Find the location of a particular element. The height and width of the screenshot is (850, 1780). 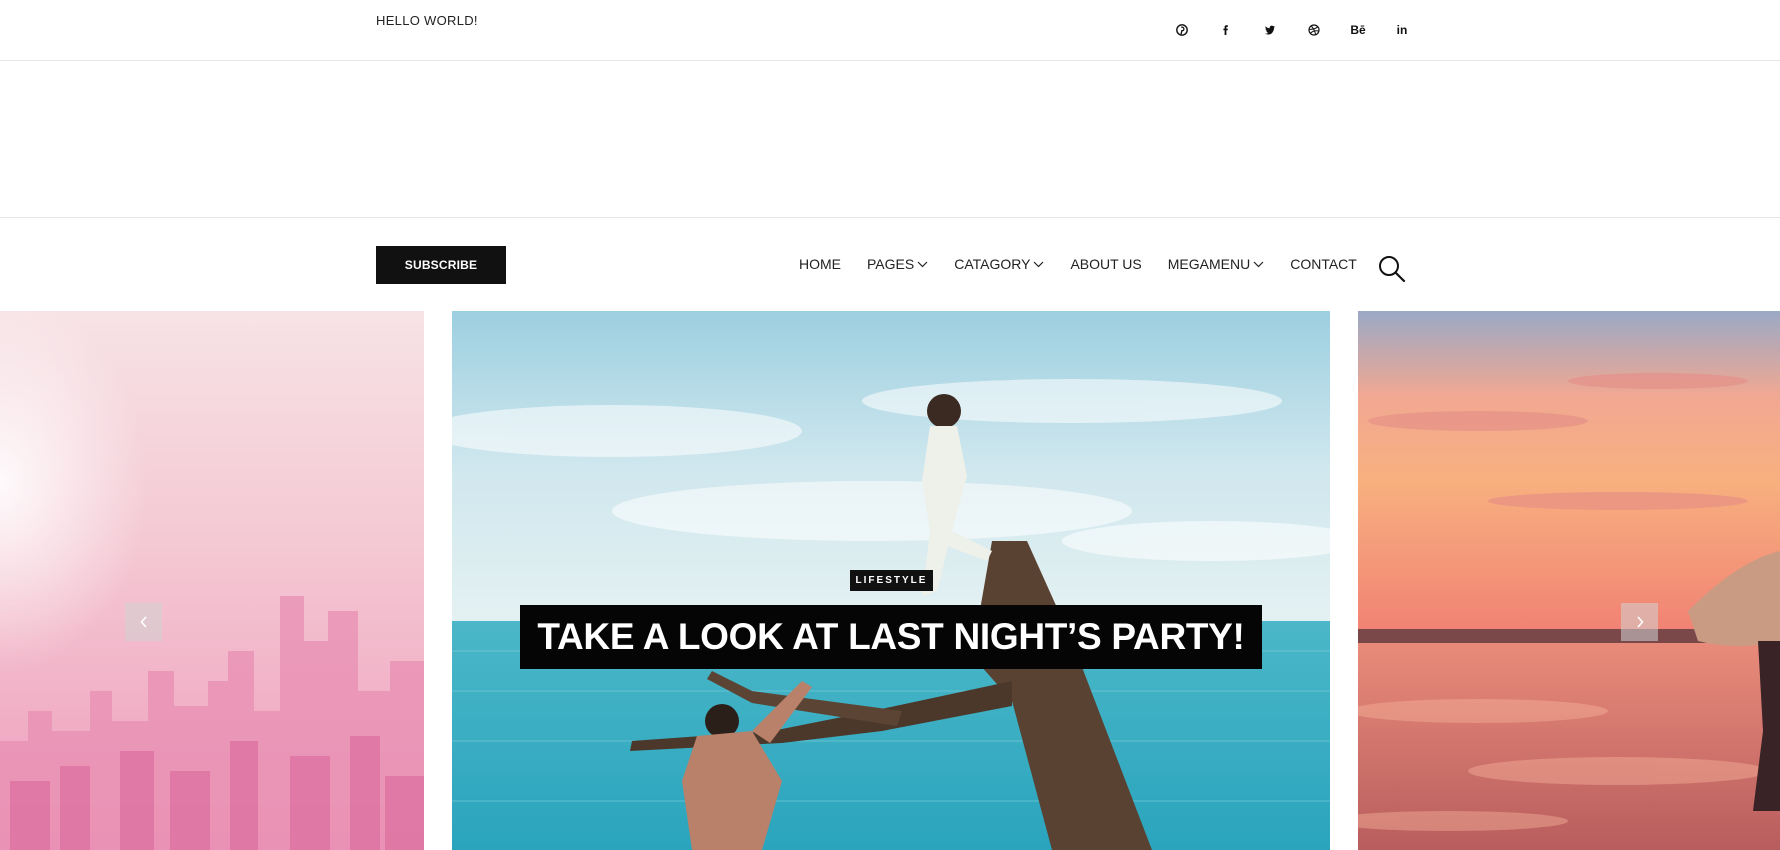

linkedin-link: in is located at coordinates (1402, 30).